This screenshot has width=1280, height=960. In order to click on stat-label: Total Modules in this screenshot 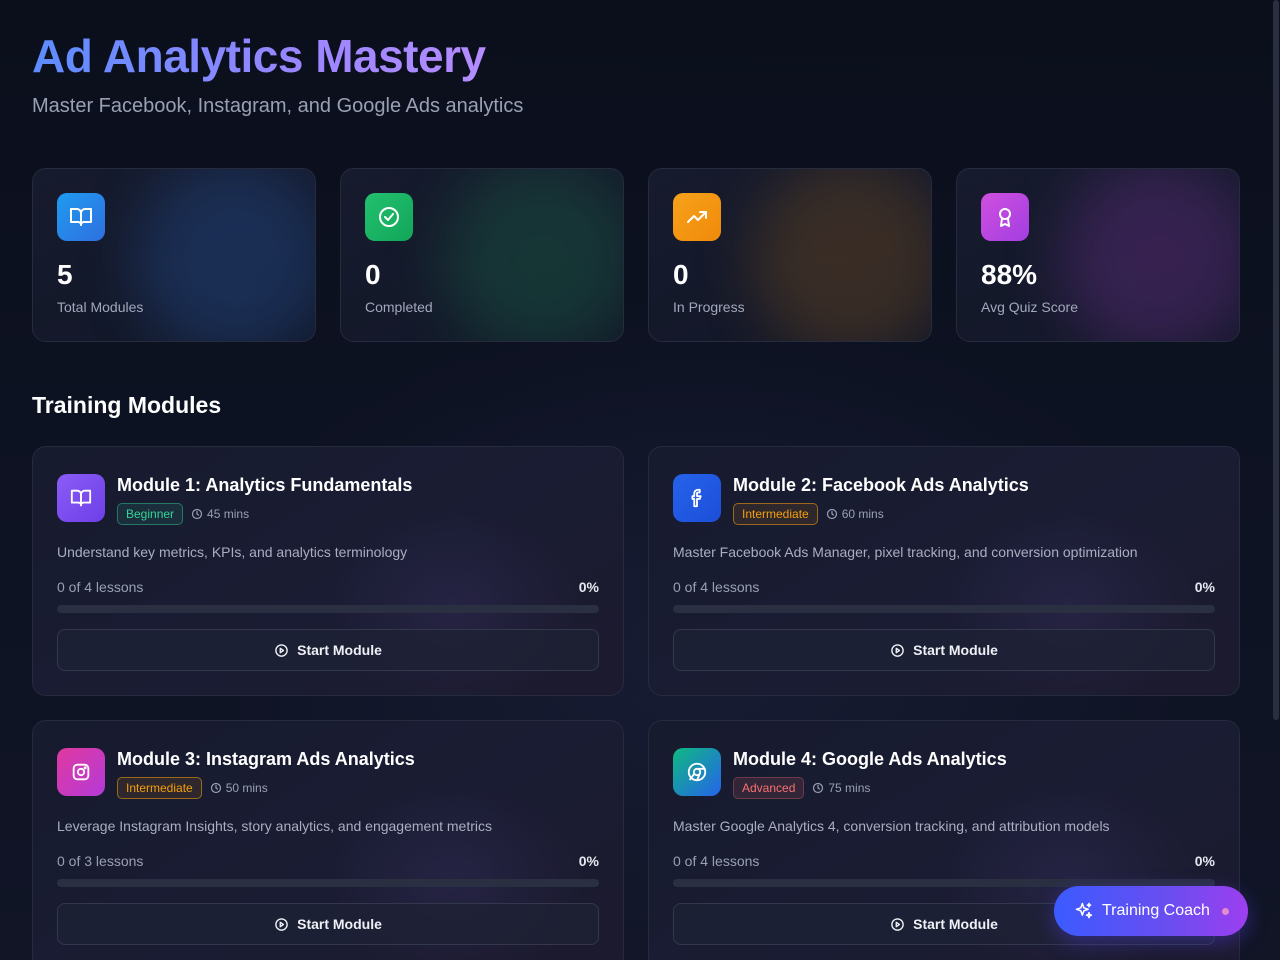, I will do `click(100, 307)`.